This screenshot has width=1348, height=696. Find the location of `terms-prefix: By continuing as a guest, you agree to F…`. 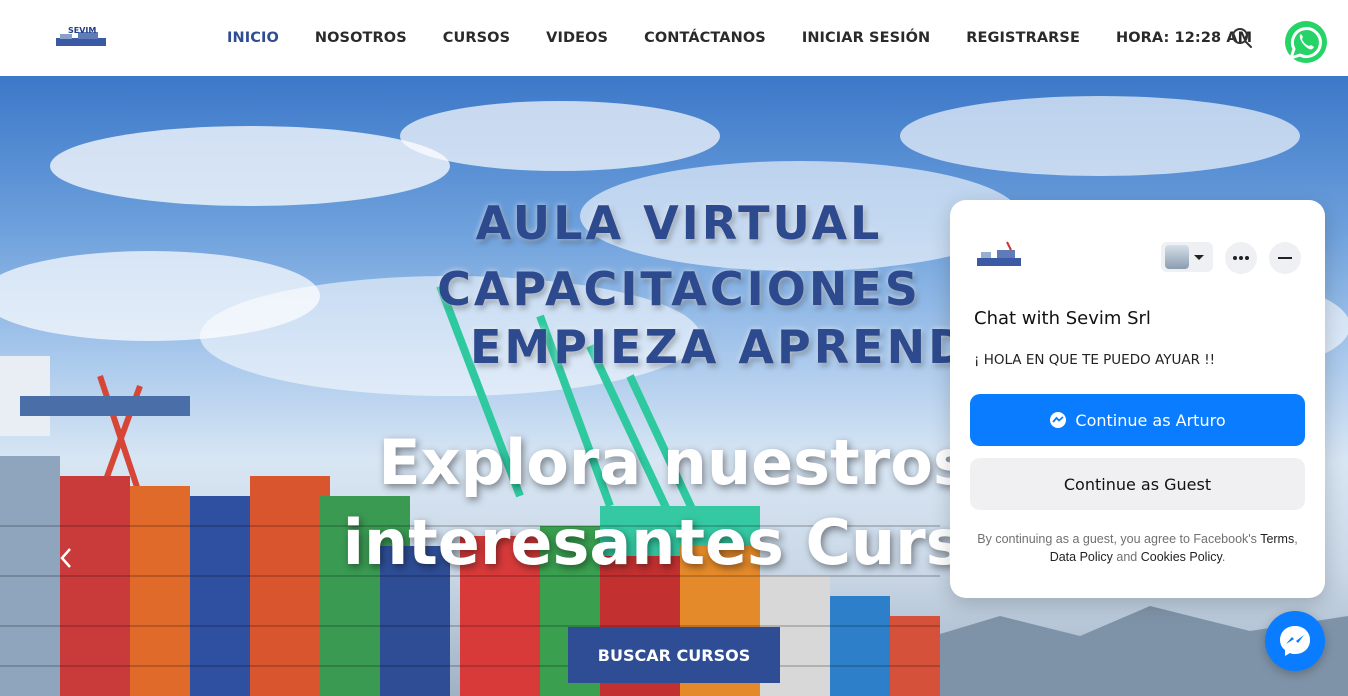

terms-prefix: By continuing as a guest, you agree to F… is located at coordinates (1117, 539).